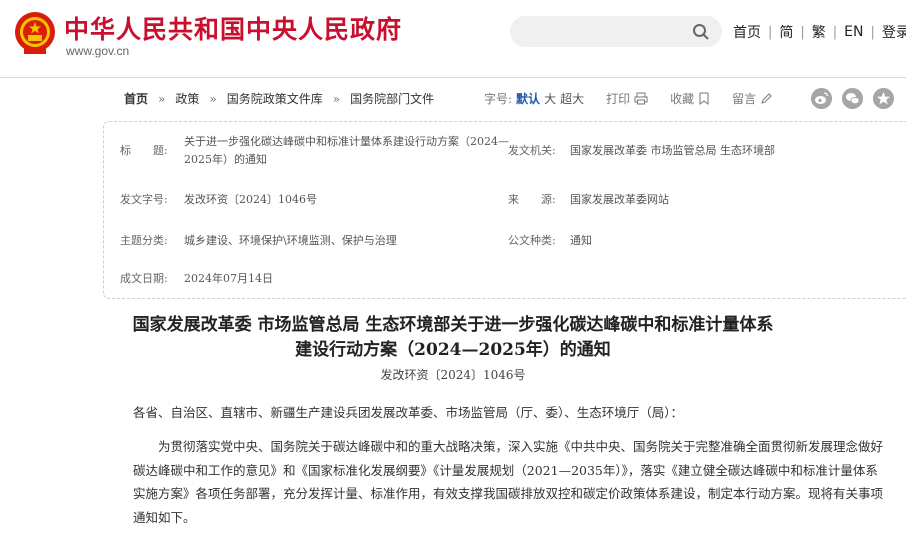 The image size is (906, 543). I want to click on link-home: 首页, so click(747, 32).